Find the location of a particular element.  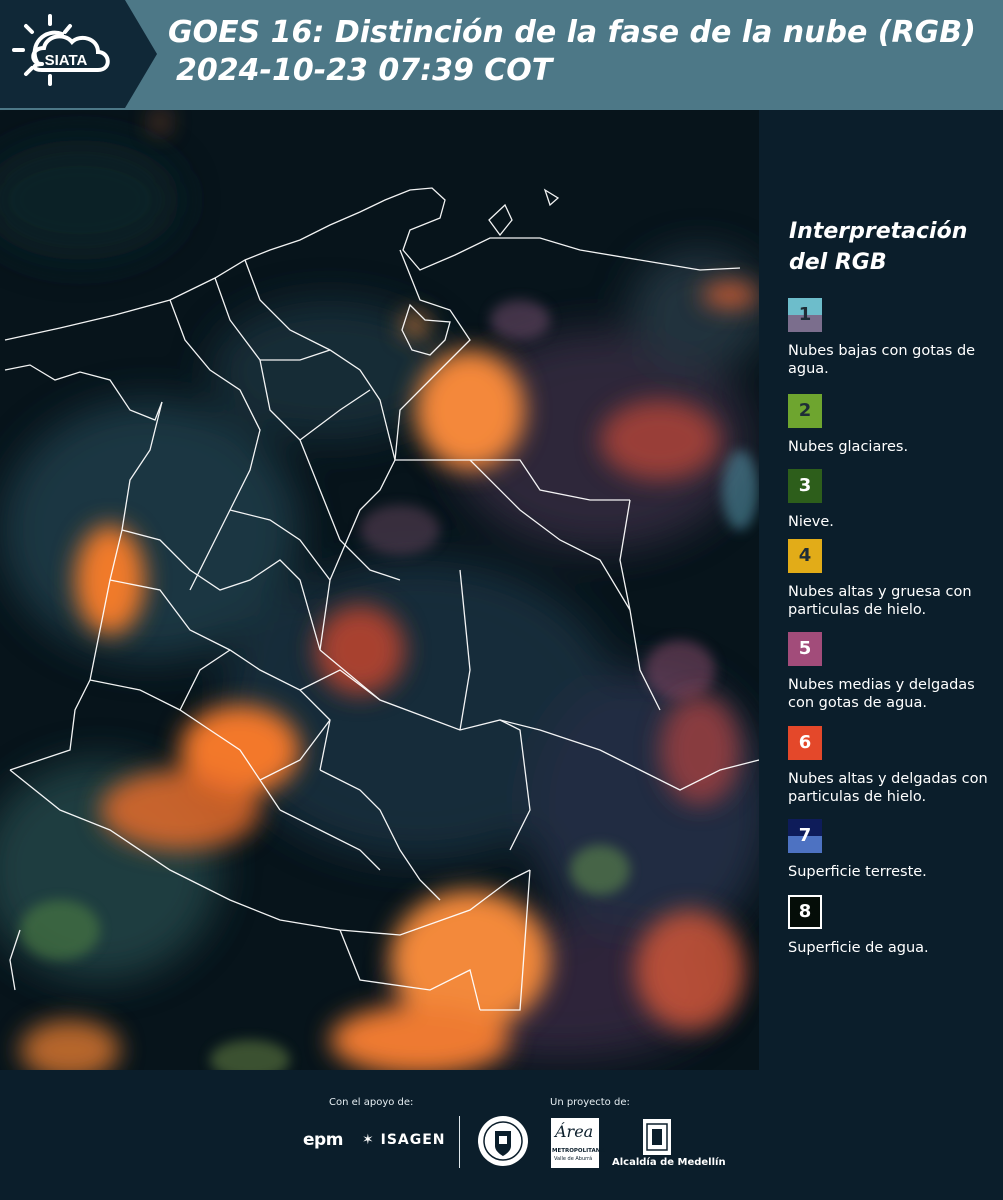

alcaldia-label: Alcaldía de Medellín is located at coordinates (669, 1162).